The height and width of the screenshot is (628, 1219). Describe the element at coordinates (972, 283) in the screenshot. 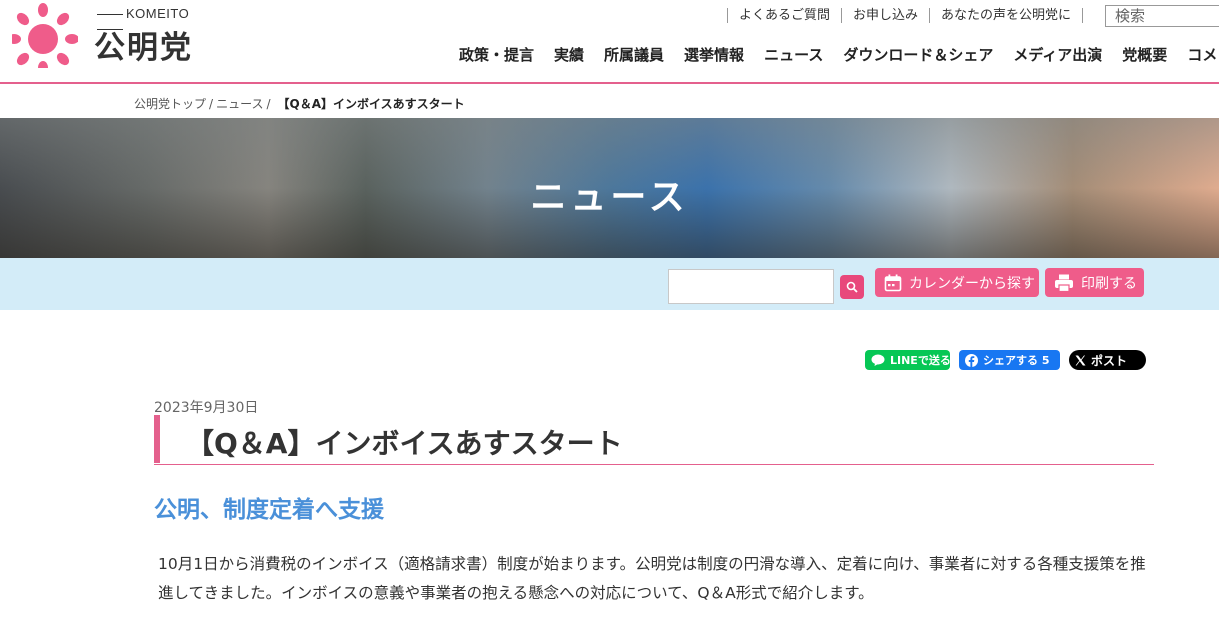

I see `calendar-button-label: カレンダーから探す` at that location.